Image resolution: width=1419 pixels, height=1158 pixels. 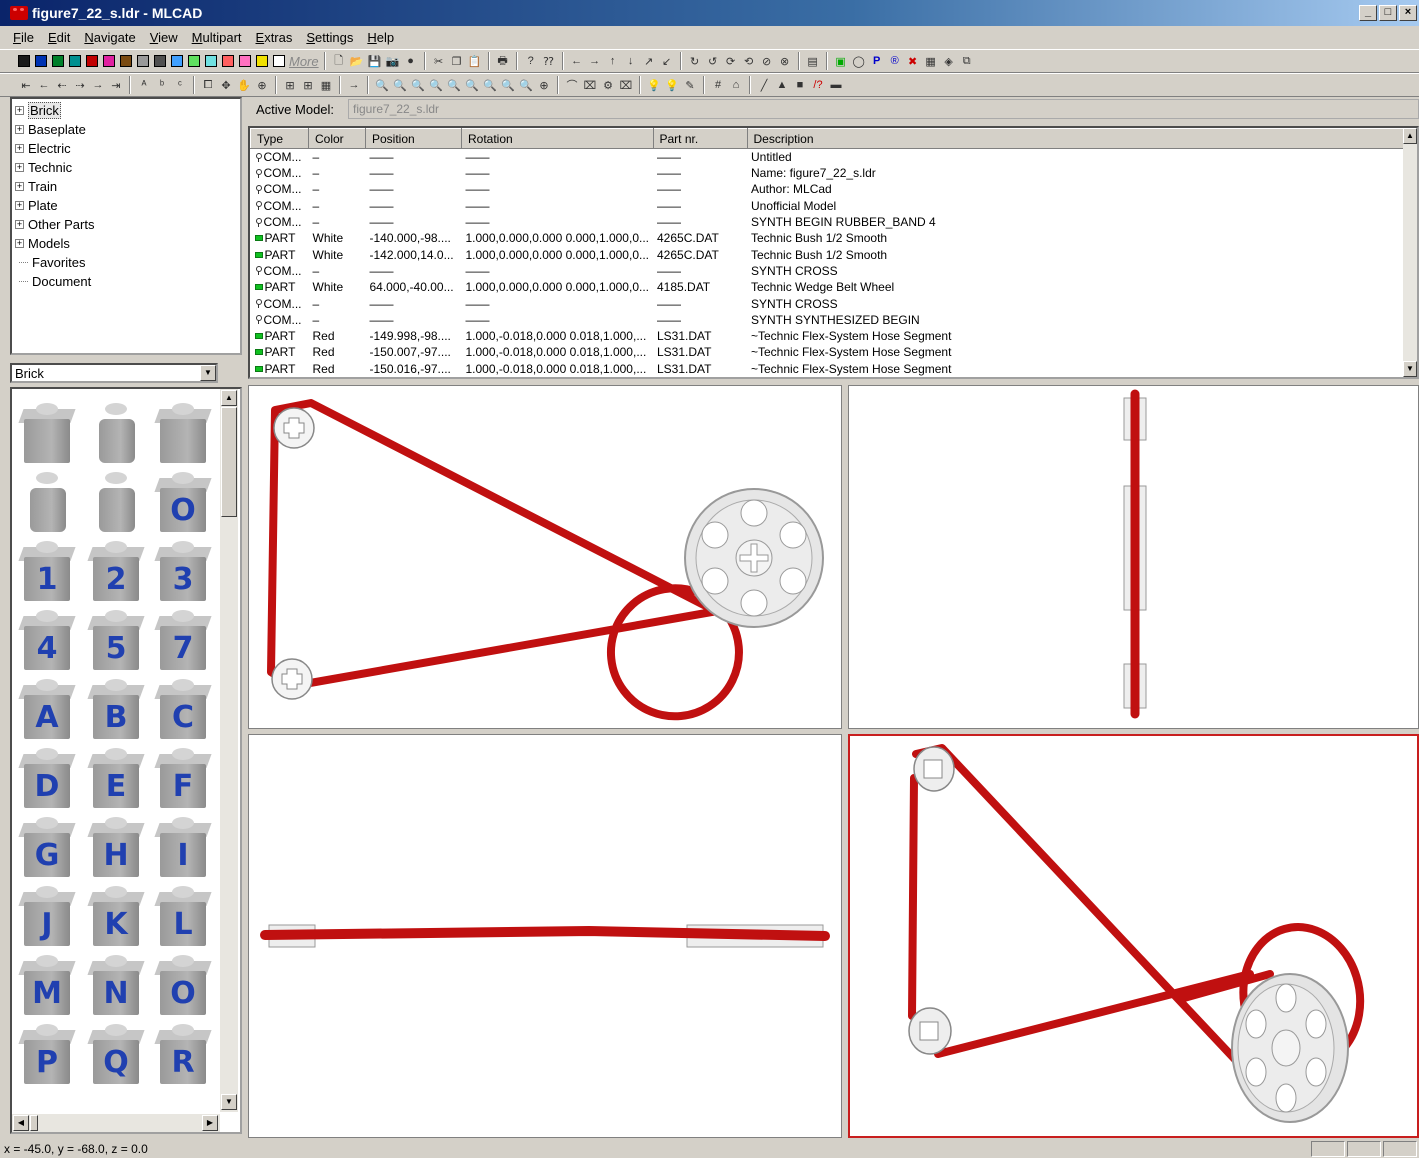 I want to click on palette-part: R, so click(x=183, y=1055).